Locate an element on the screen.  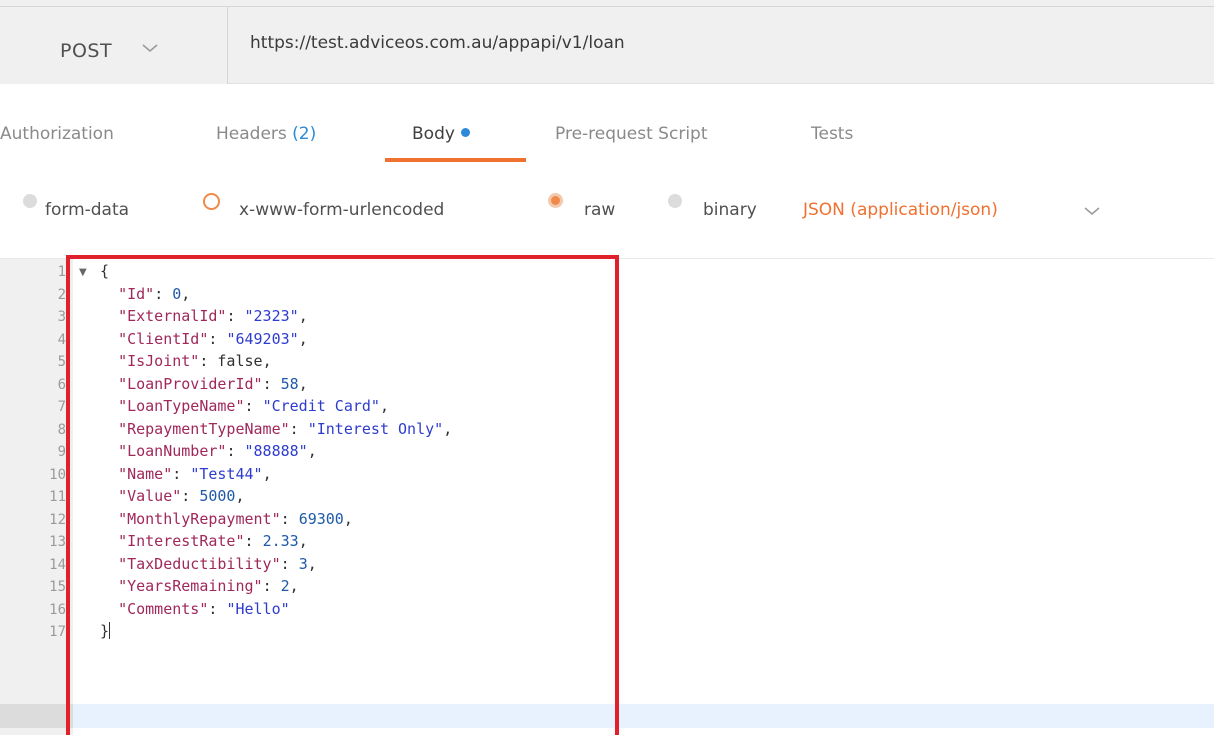
method-label: POST is located at coordinates (86, 51).